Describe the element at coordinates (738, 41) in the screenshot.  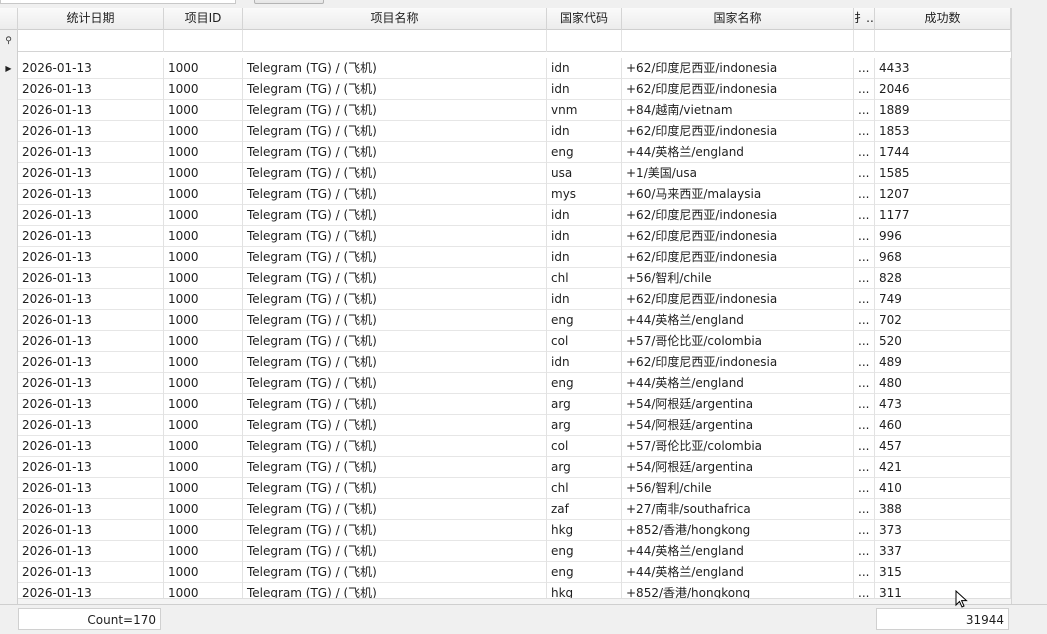
I see `filter-cell-country-name` at that location.